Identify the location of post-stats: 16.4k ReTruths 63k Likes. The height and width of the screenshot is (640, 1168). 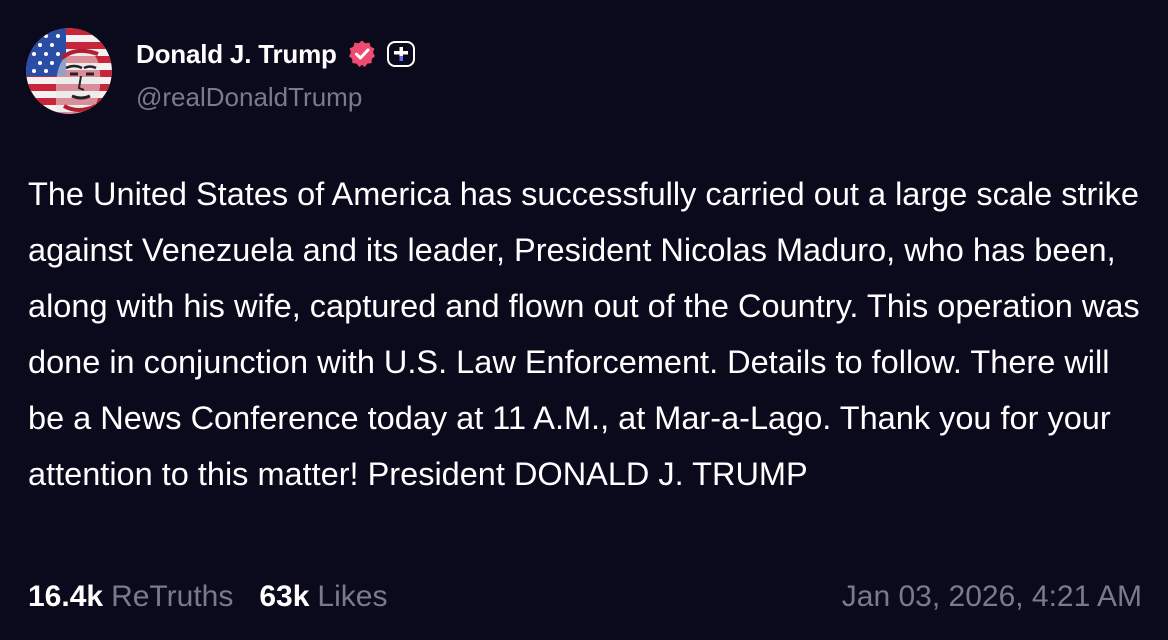
(207, 597).